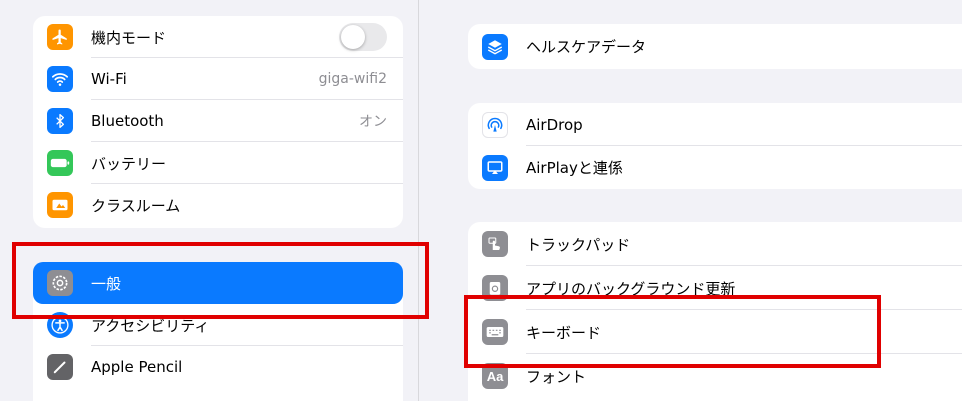 The height and width of the screenshot is (401, 962). What do you see at coordinates (60, 367) in the screenshot?
I see `pencil-icon` at bounding box center [60, 367].